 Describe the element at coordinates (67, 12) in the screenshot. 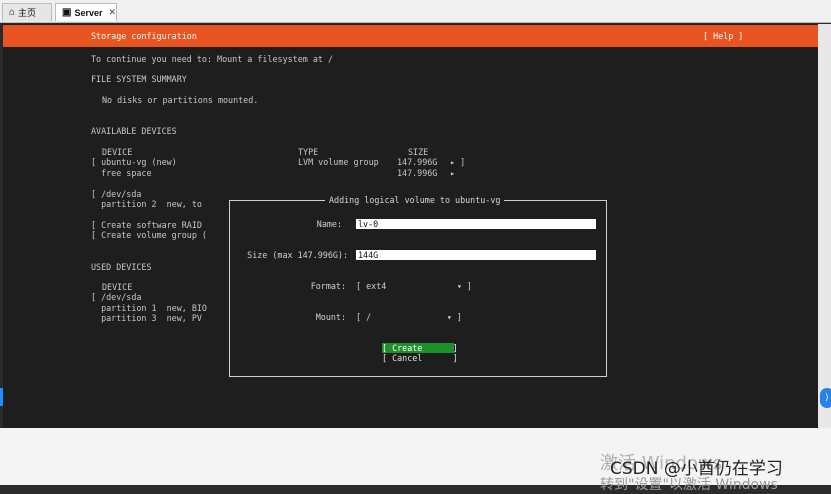

I see `server-icon: ▣` at that location.